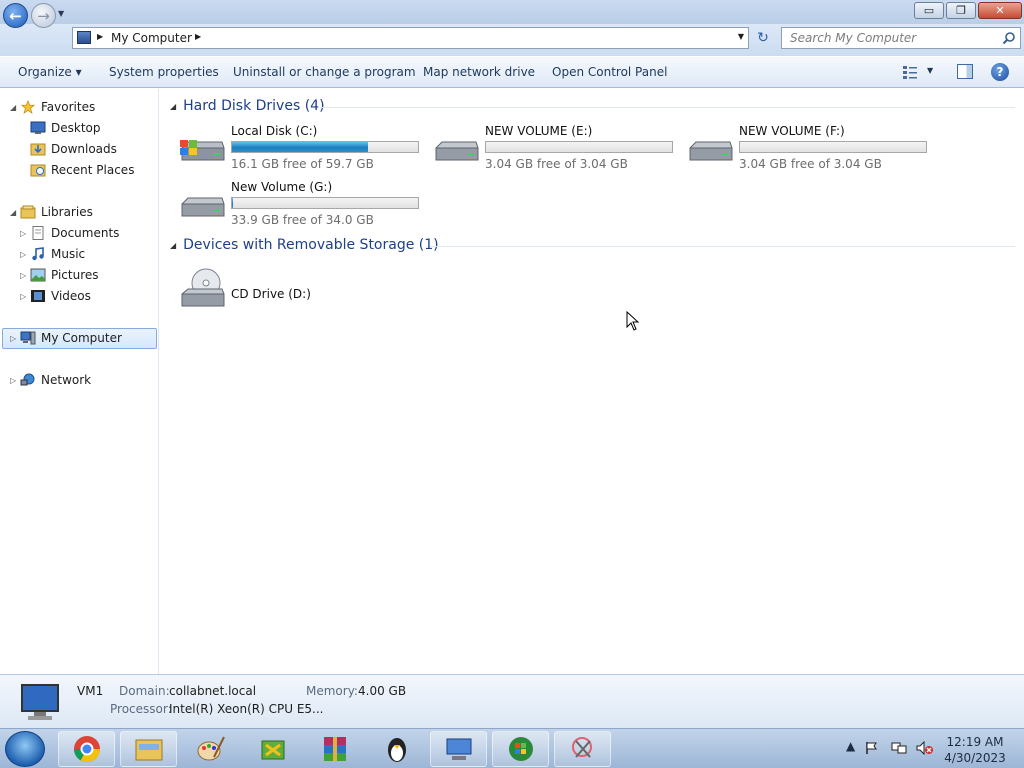 The width and height of the screenshot is (1024, 768). What do you see at coordinates (929, 10) in the screenshot?
I see `minimize-button: ▭` at bounding box center [929, 10].